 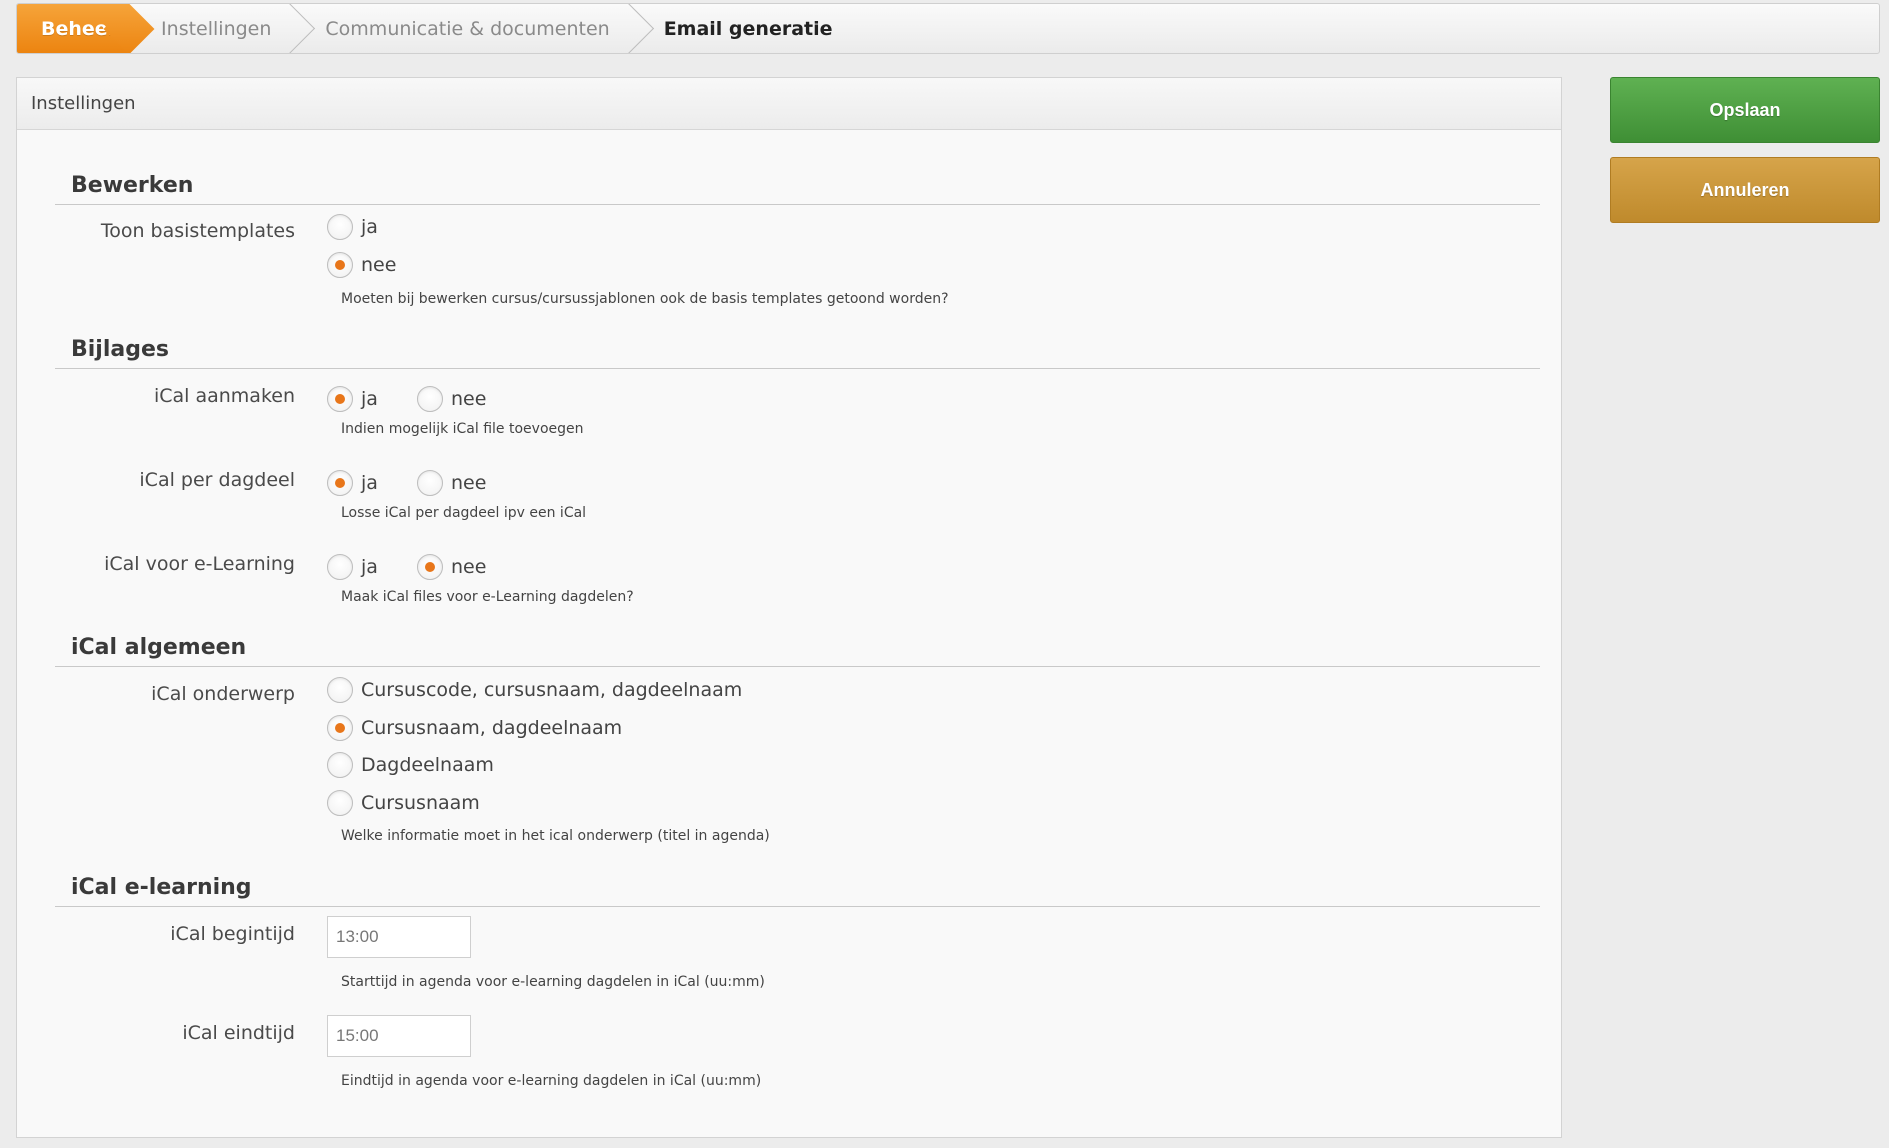 I want to click on radio-ical-per-dagdeel-nee: nee, so click(x=451, y=483).